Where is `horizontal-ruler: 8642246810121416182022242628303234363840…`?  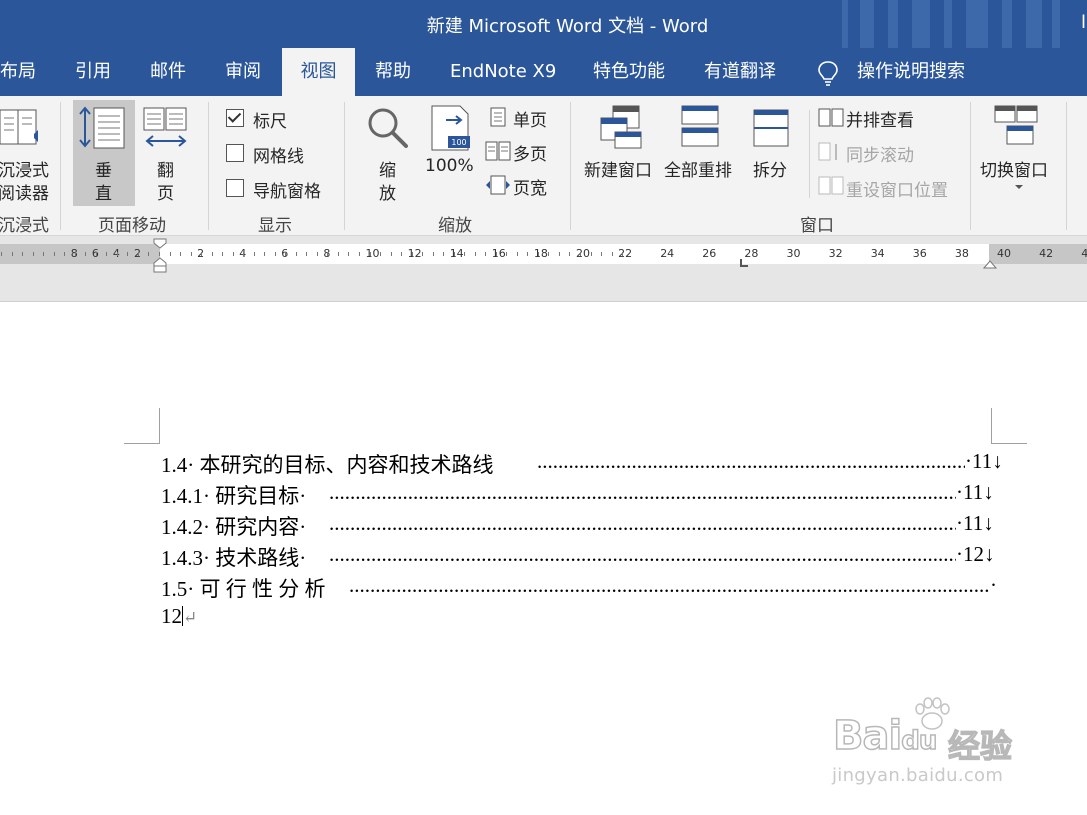 horizontal-ruler: 8642246810121416182022242628303234363840… is located at coordinates (543, 269).